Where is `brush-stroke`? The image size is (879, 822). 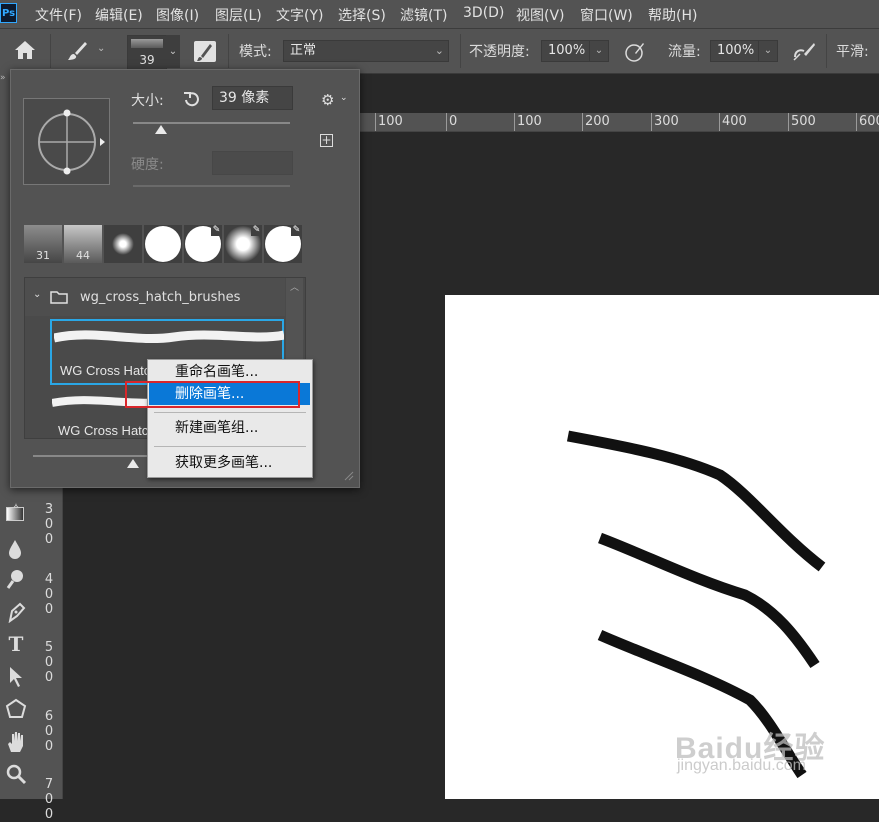 brush-stroke is located at coordinates (696, 501).